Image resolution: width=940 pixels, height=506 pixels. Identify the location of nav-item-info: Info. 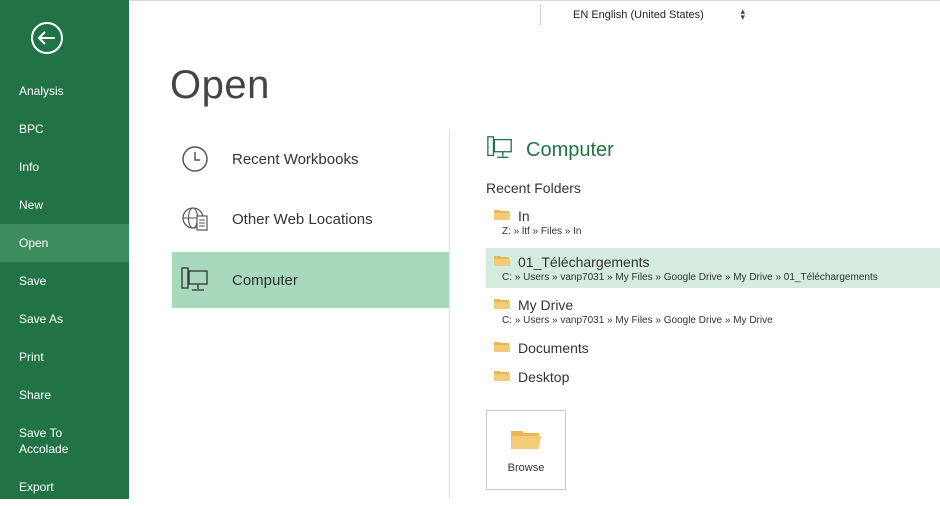
(64, 167).